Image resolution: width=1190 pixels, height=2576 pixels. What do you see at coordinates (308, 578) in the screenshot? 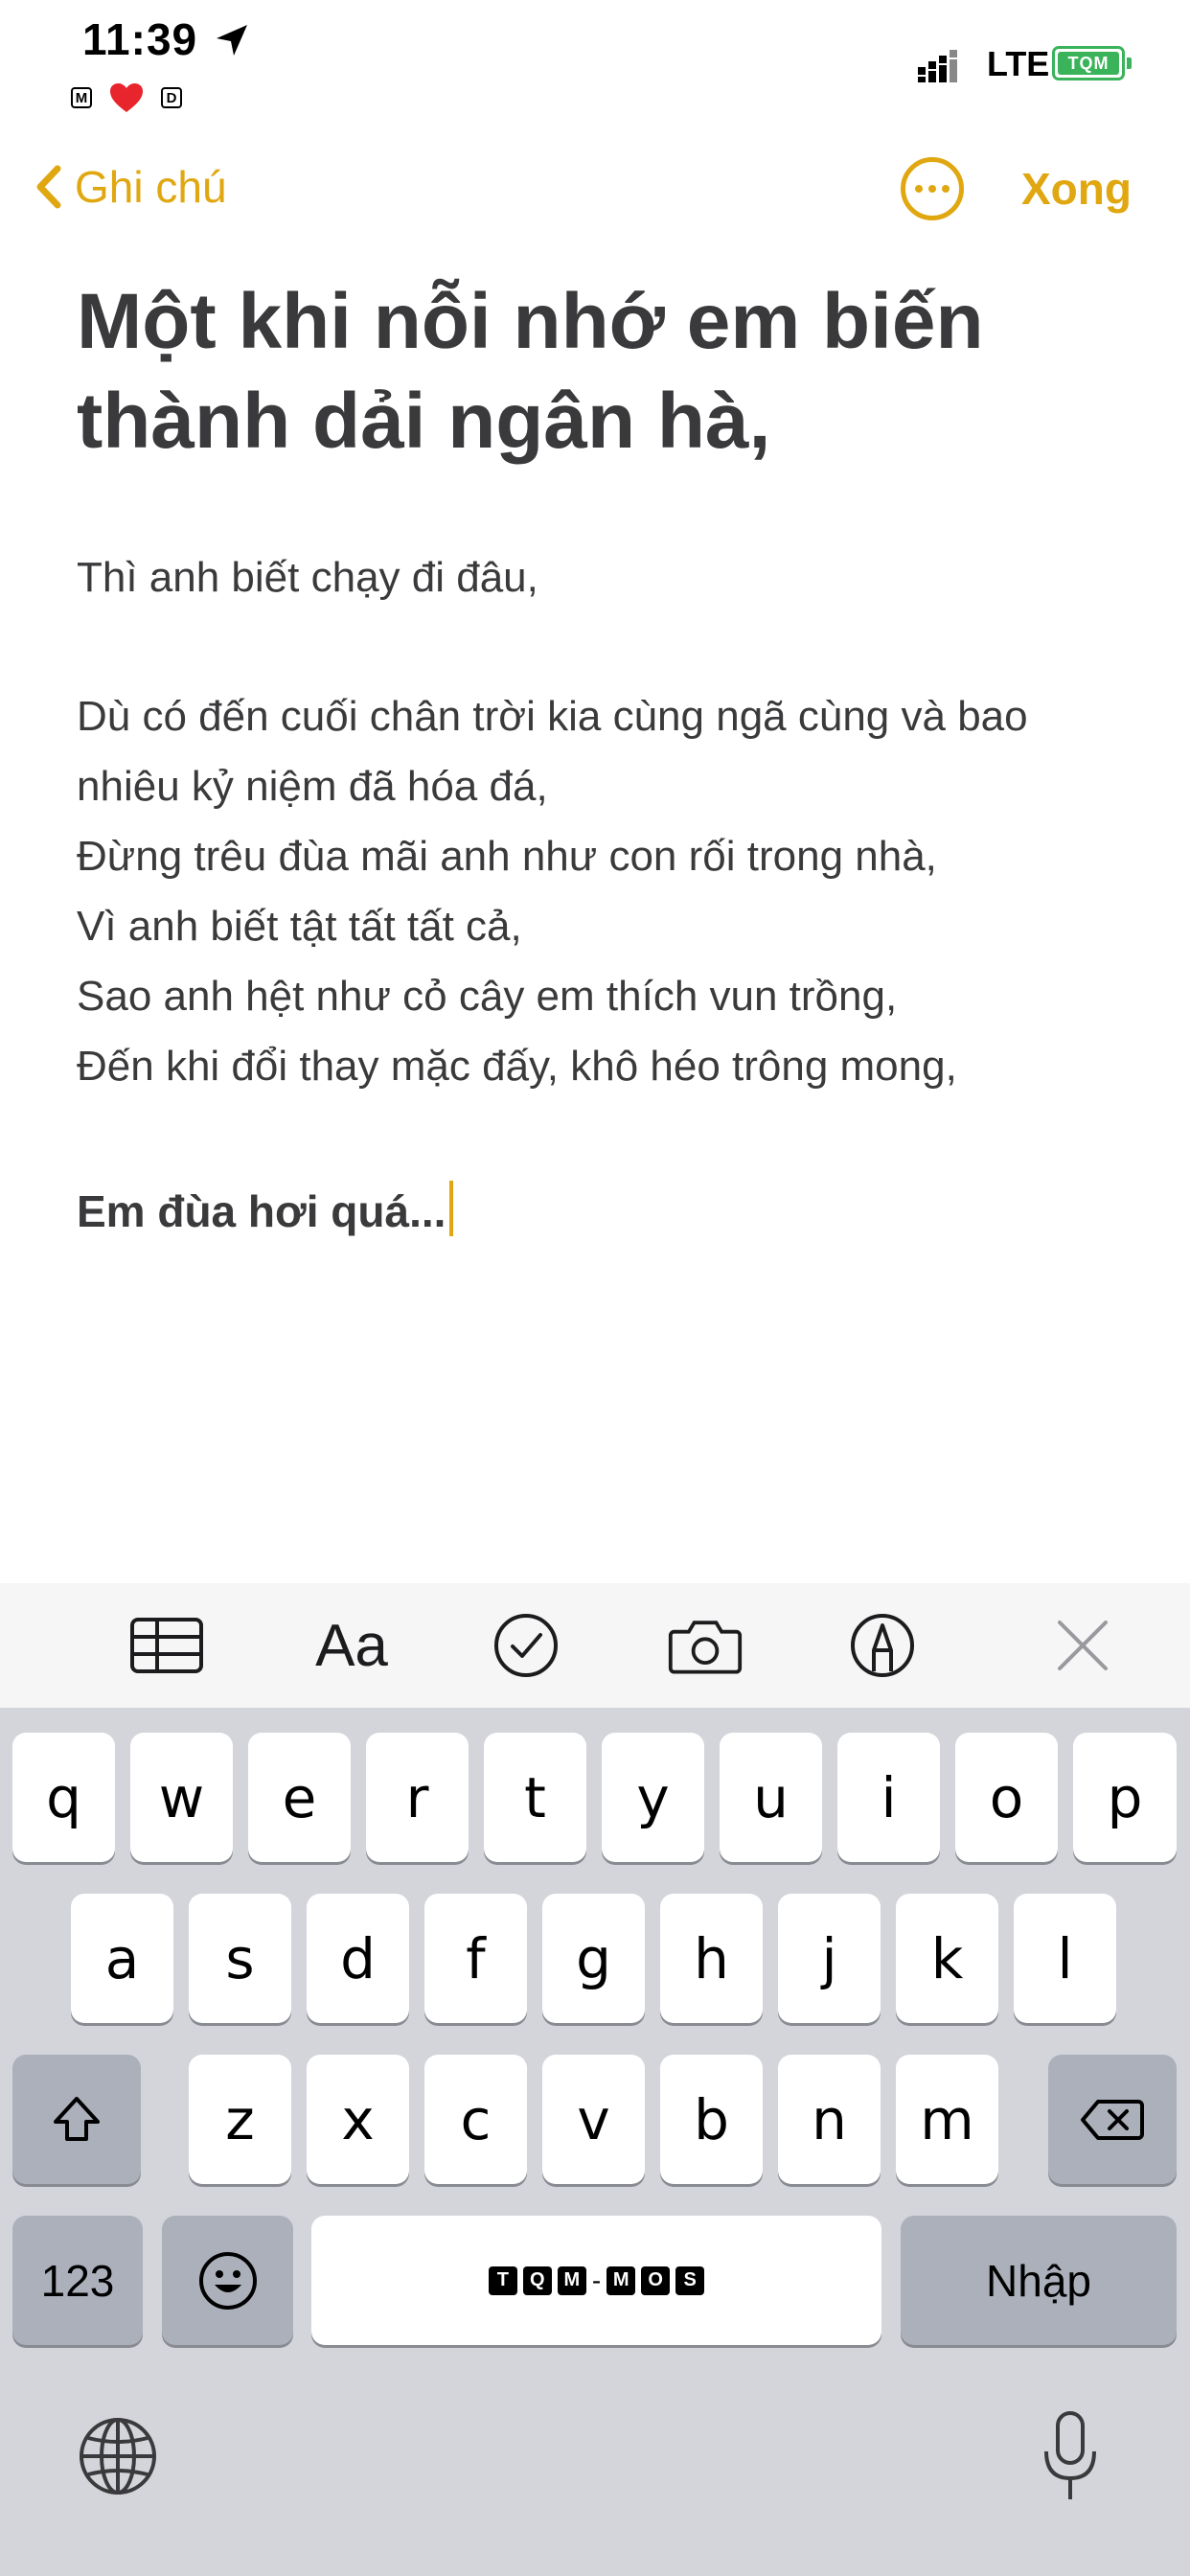
I see `note-line: Thì anh biết chạy đi đâu,` at bounding box center [308, 578].